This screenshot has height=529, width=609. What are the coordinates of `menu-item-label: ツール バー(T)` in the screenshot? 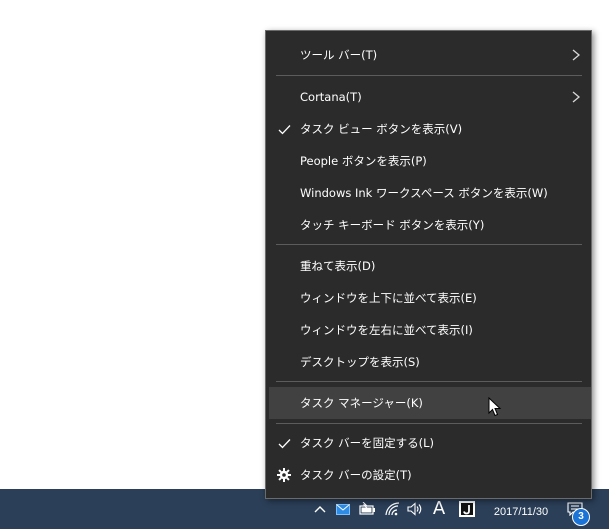 It's located at (339, 55).